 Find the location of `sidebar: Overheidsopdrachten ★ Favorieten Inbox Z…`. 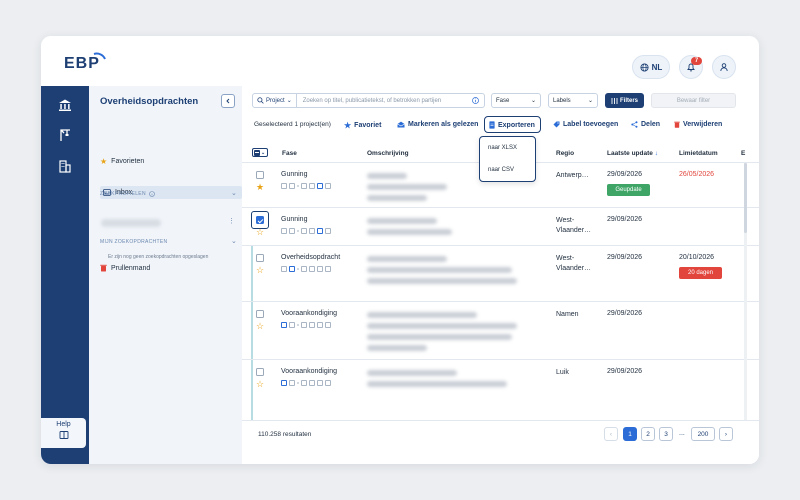

sidebar: Overheidsopdrachten ★ Favorieten Inbox Z… is located at coordinates (165, 275).